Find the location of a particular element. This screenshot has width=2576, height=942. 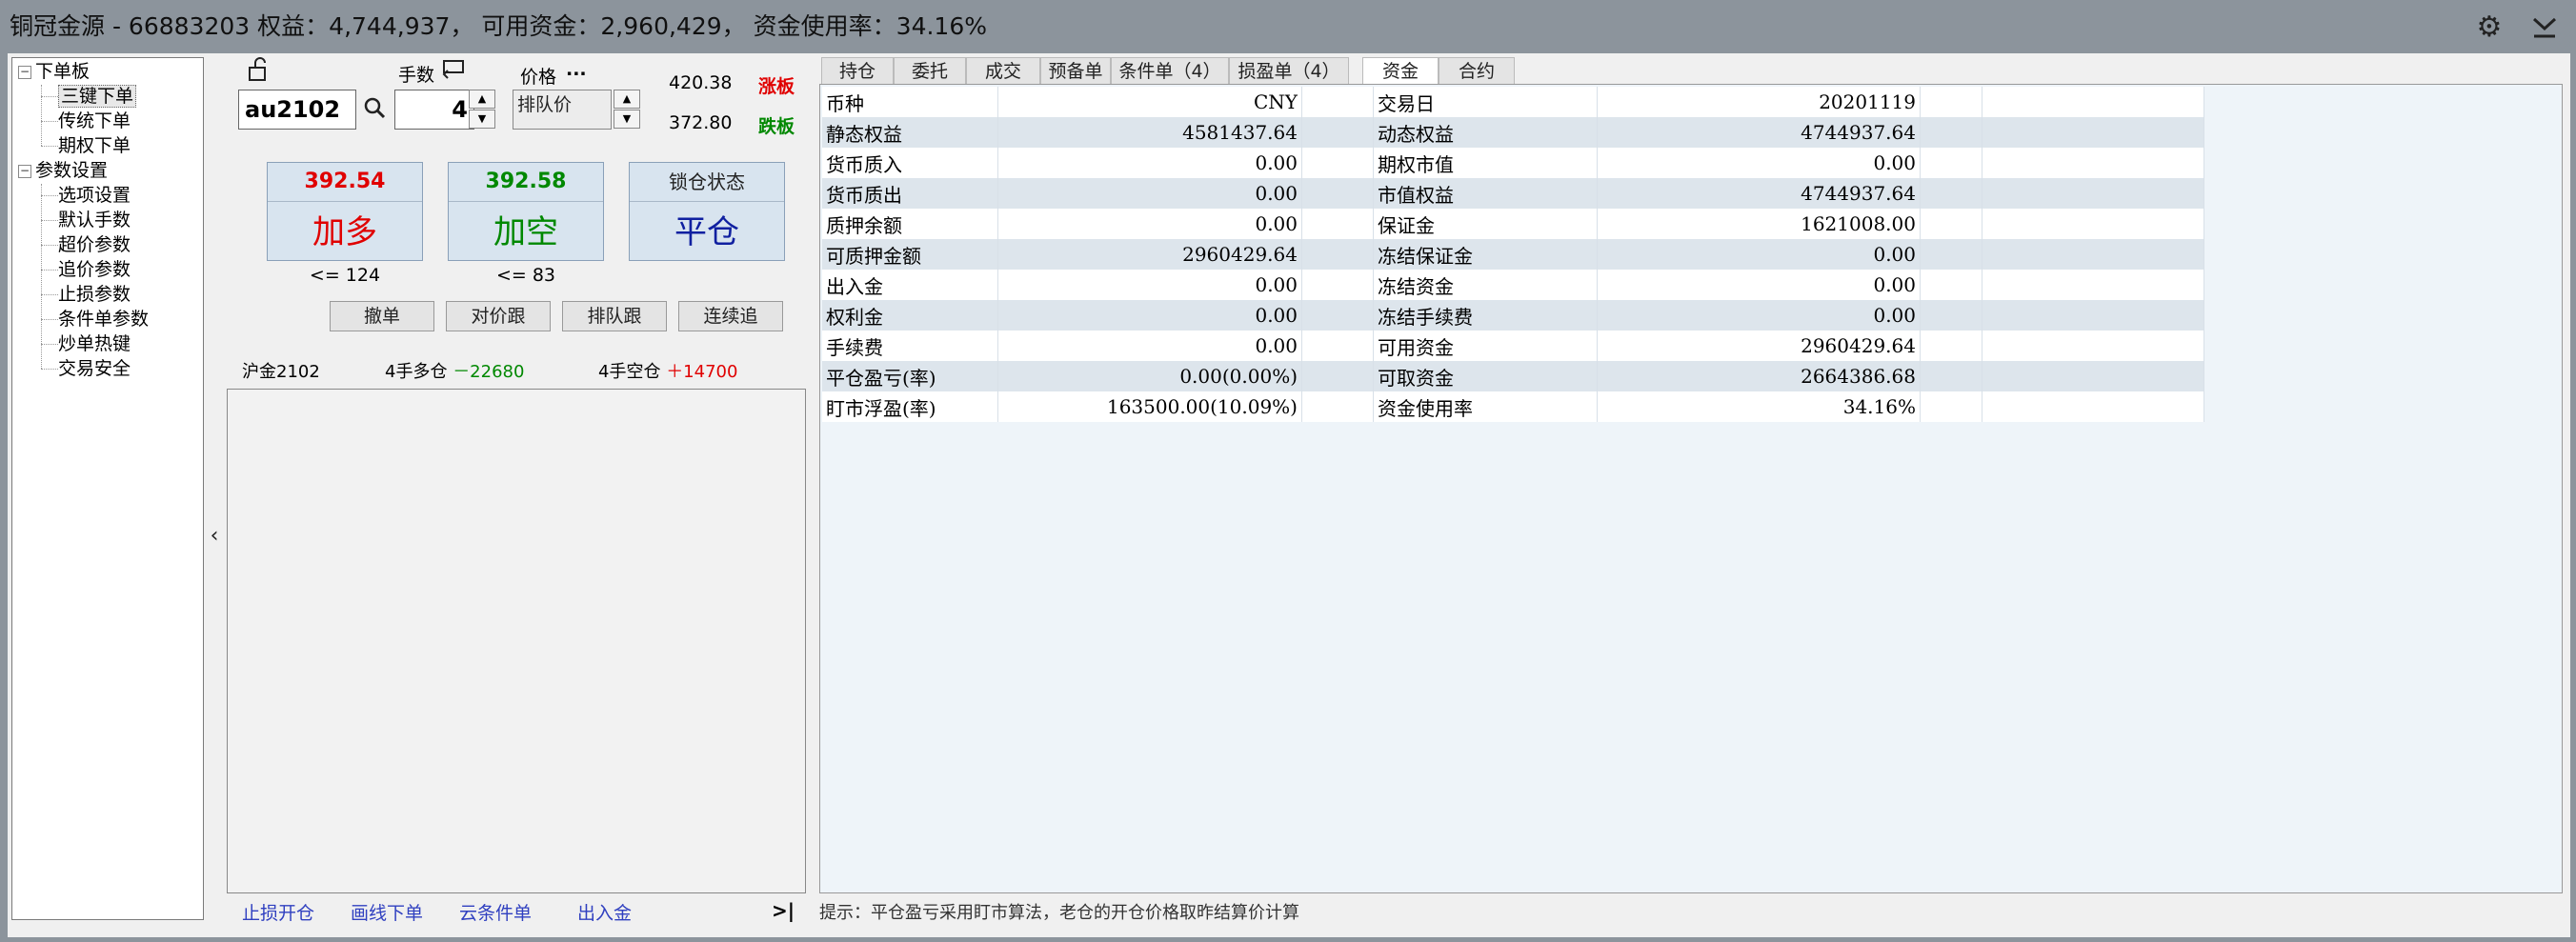

table-row: 平仓盈亏(率) 0.00(0.00%) 可取资金 2664386.68 is located at coordinates (1513, 376).